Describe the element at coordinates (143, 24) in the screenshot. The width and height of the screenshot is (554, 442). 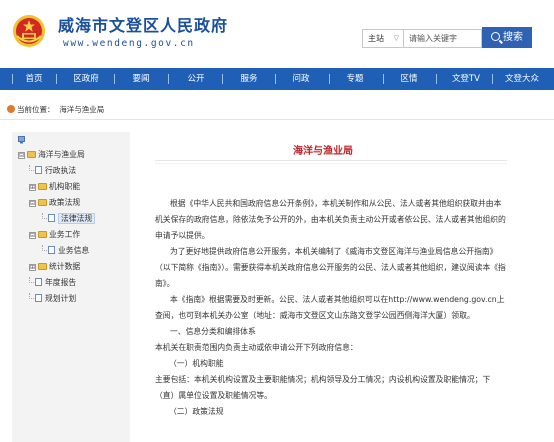
I see `site-title: 威海市文登区人民政府` at that location.